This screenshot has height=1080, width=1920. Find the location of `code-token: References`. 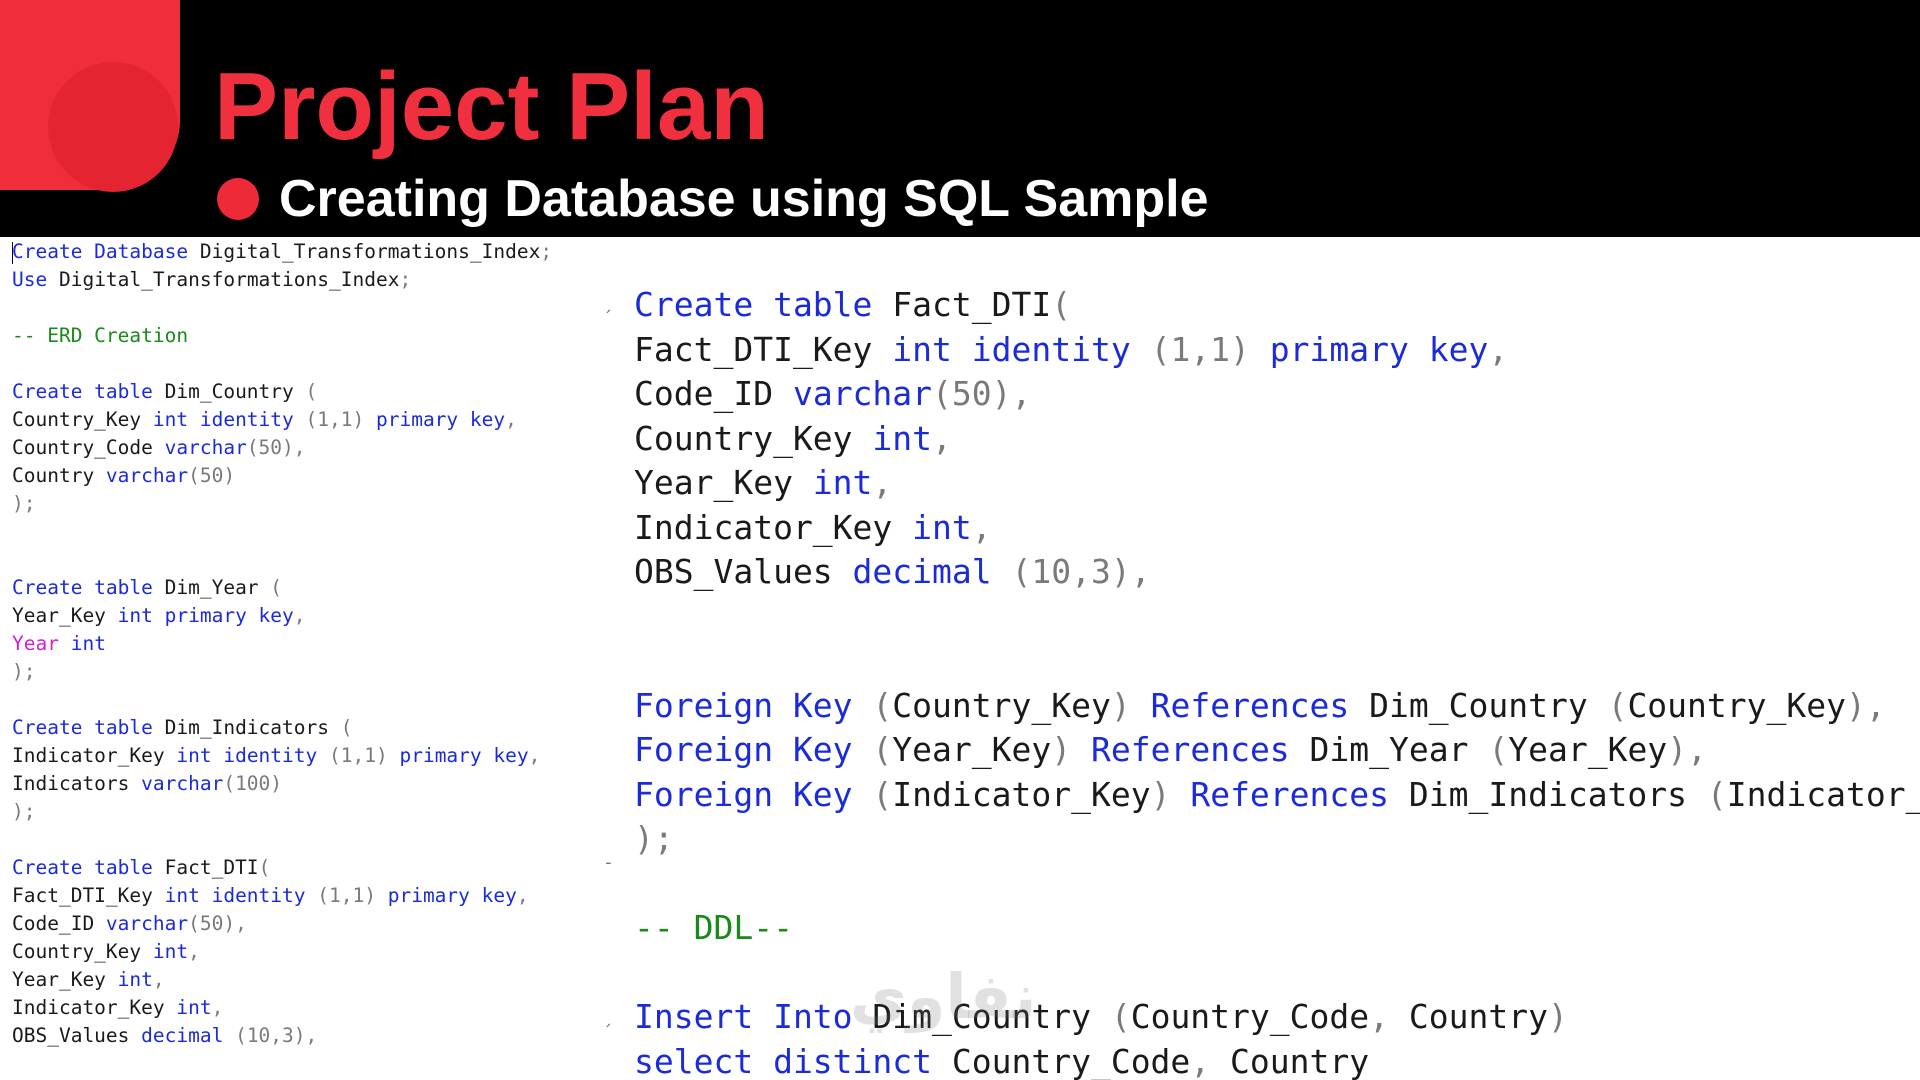

code-token: References is located at coordinates (1250, 705).